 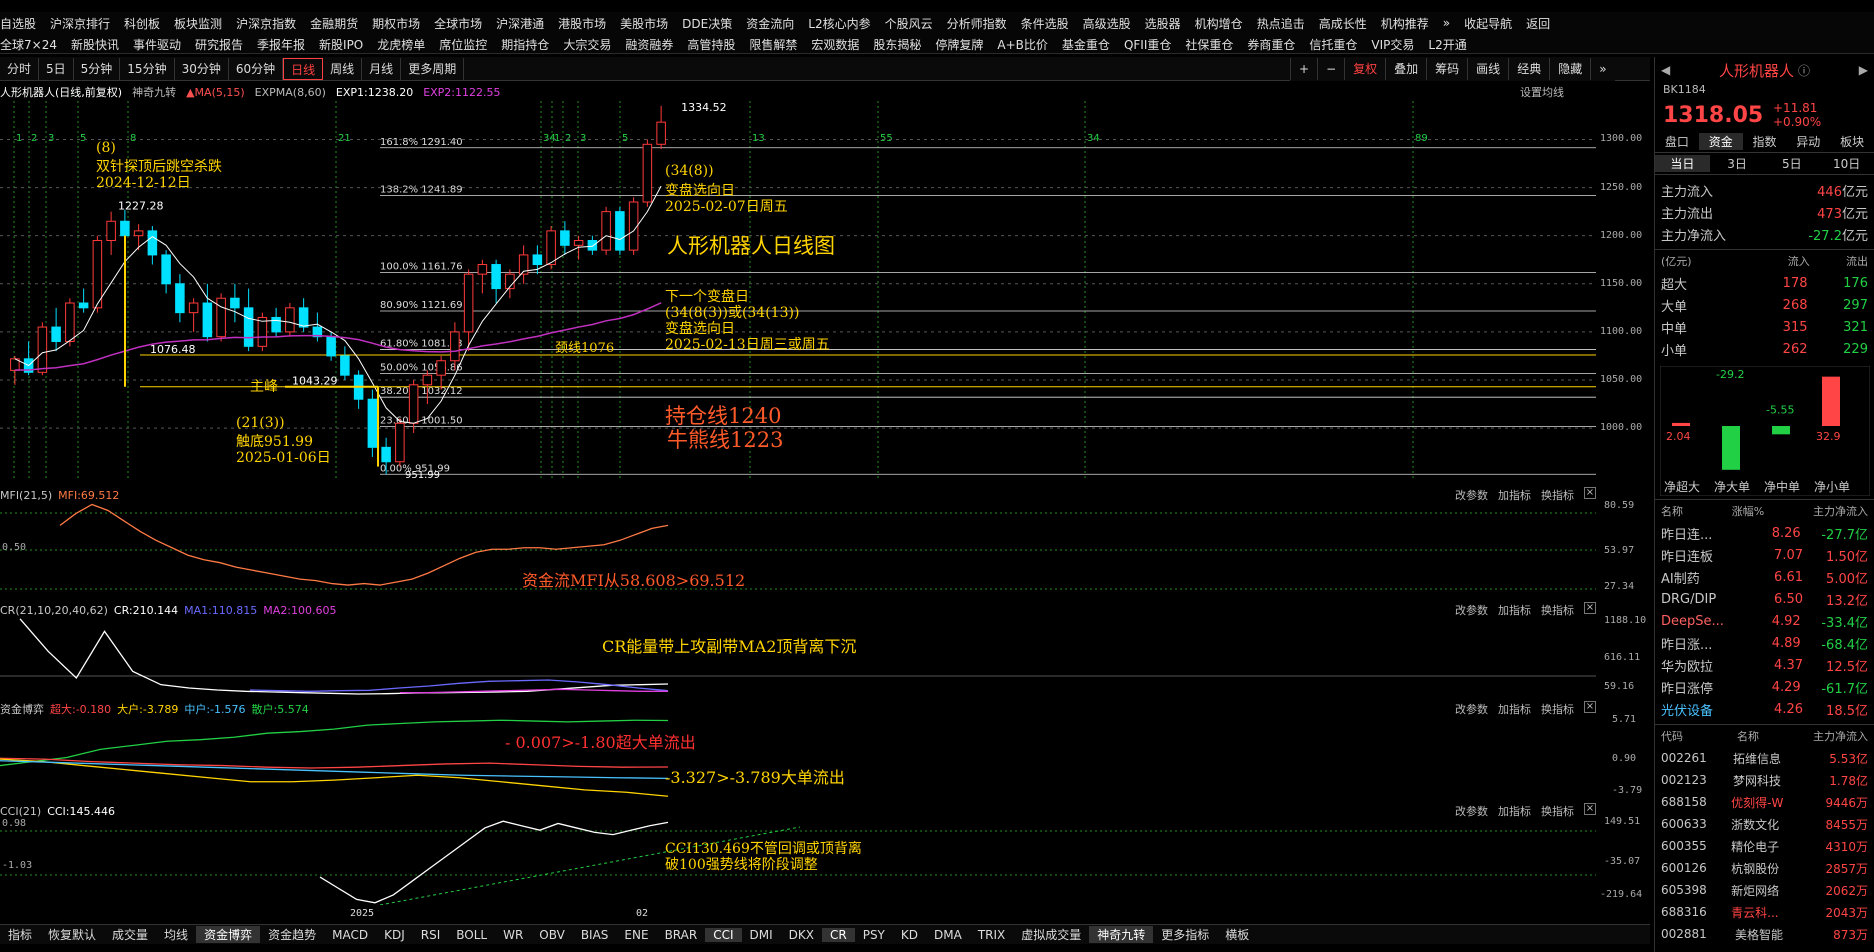 I want to click on period-tab: 周线, so click(x=343, y=68).